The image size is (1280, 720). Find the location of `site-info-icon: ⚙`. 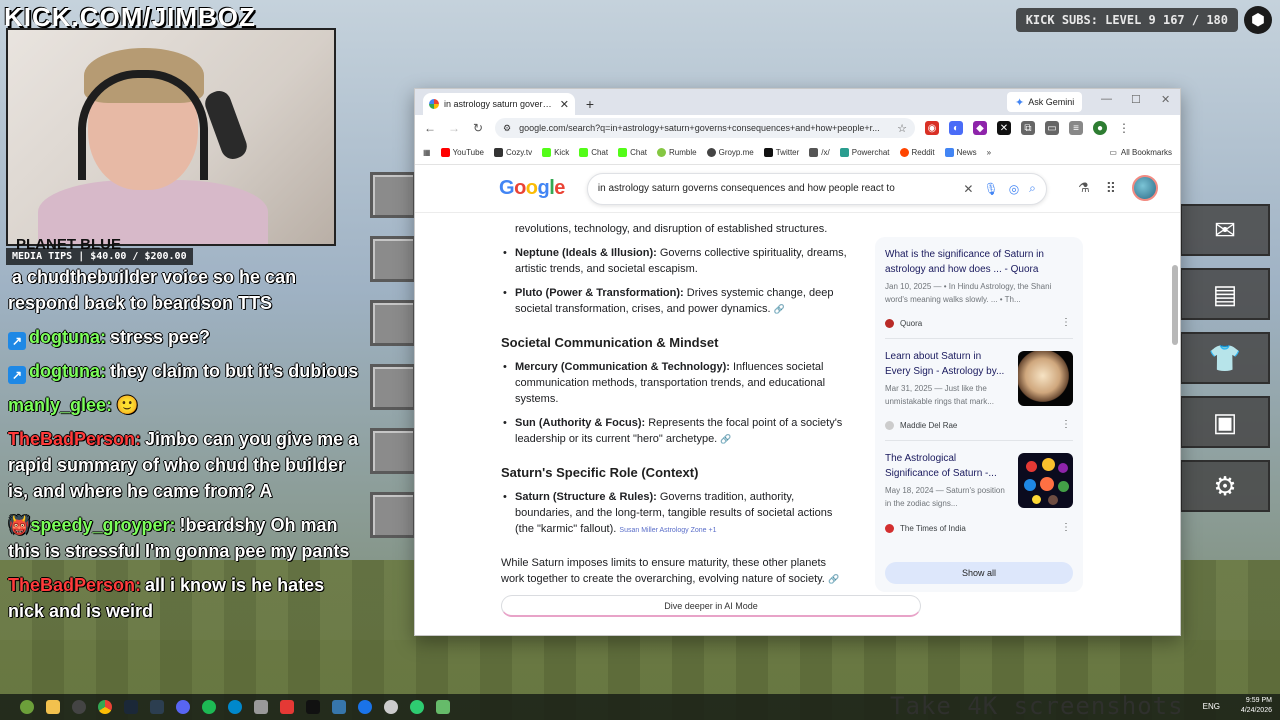

site-info-icon: ⚙ is located at coordinates (507, 128).